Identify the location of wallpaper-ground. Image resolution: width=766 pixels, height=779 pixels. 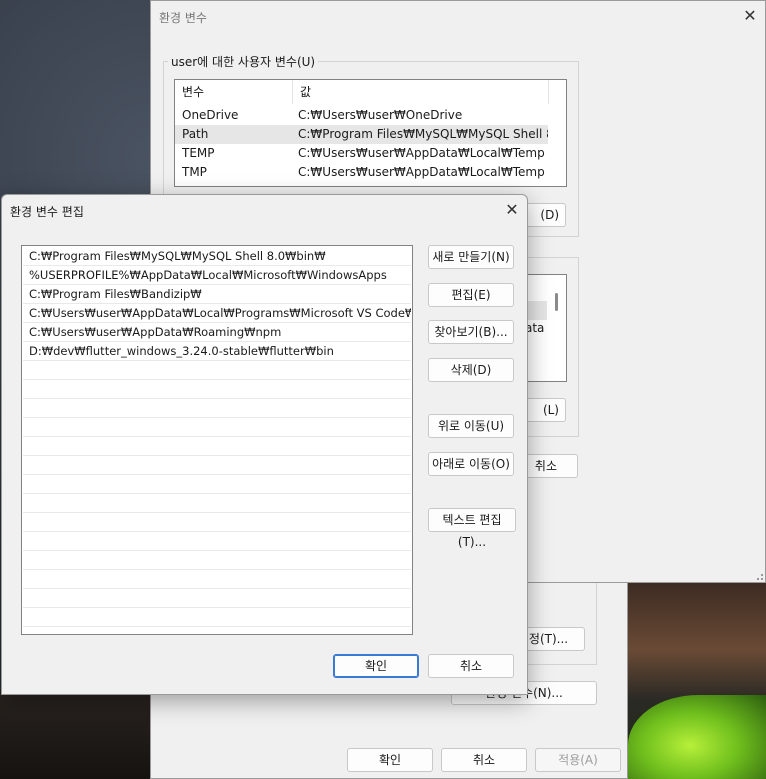
(75, 734).